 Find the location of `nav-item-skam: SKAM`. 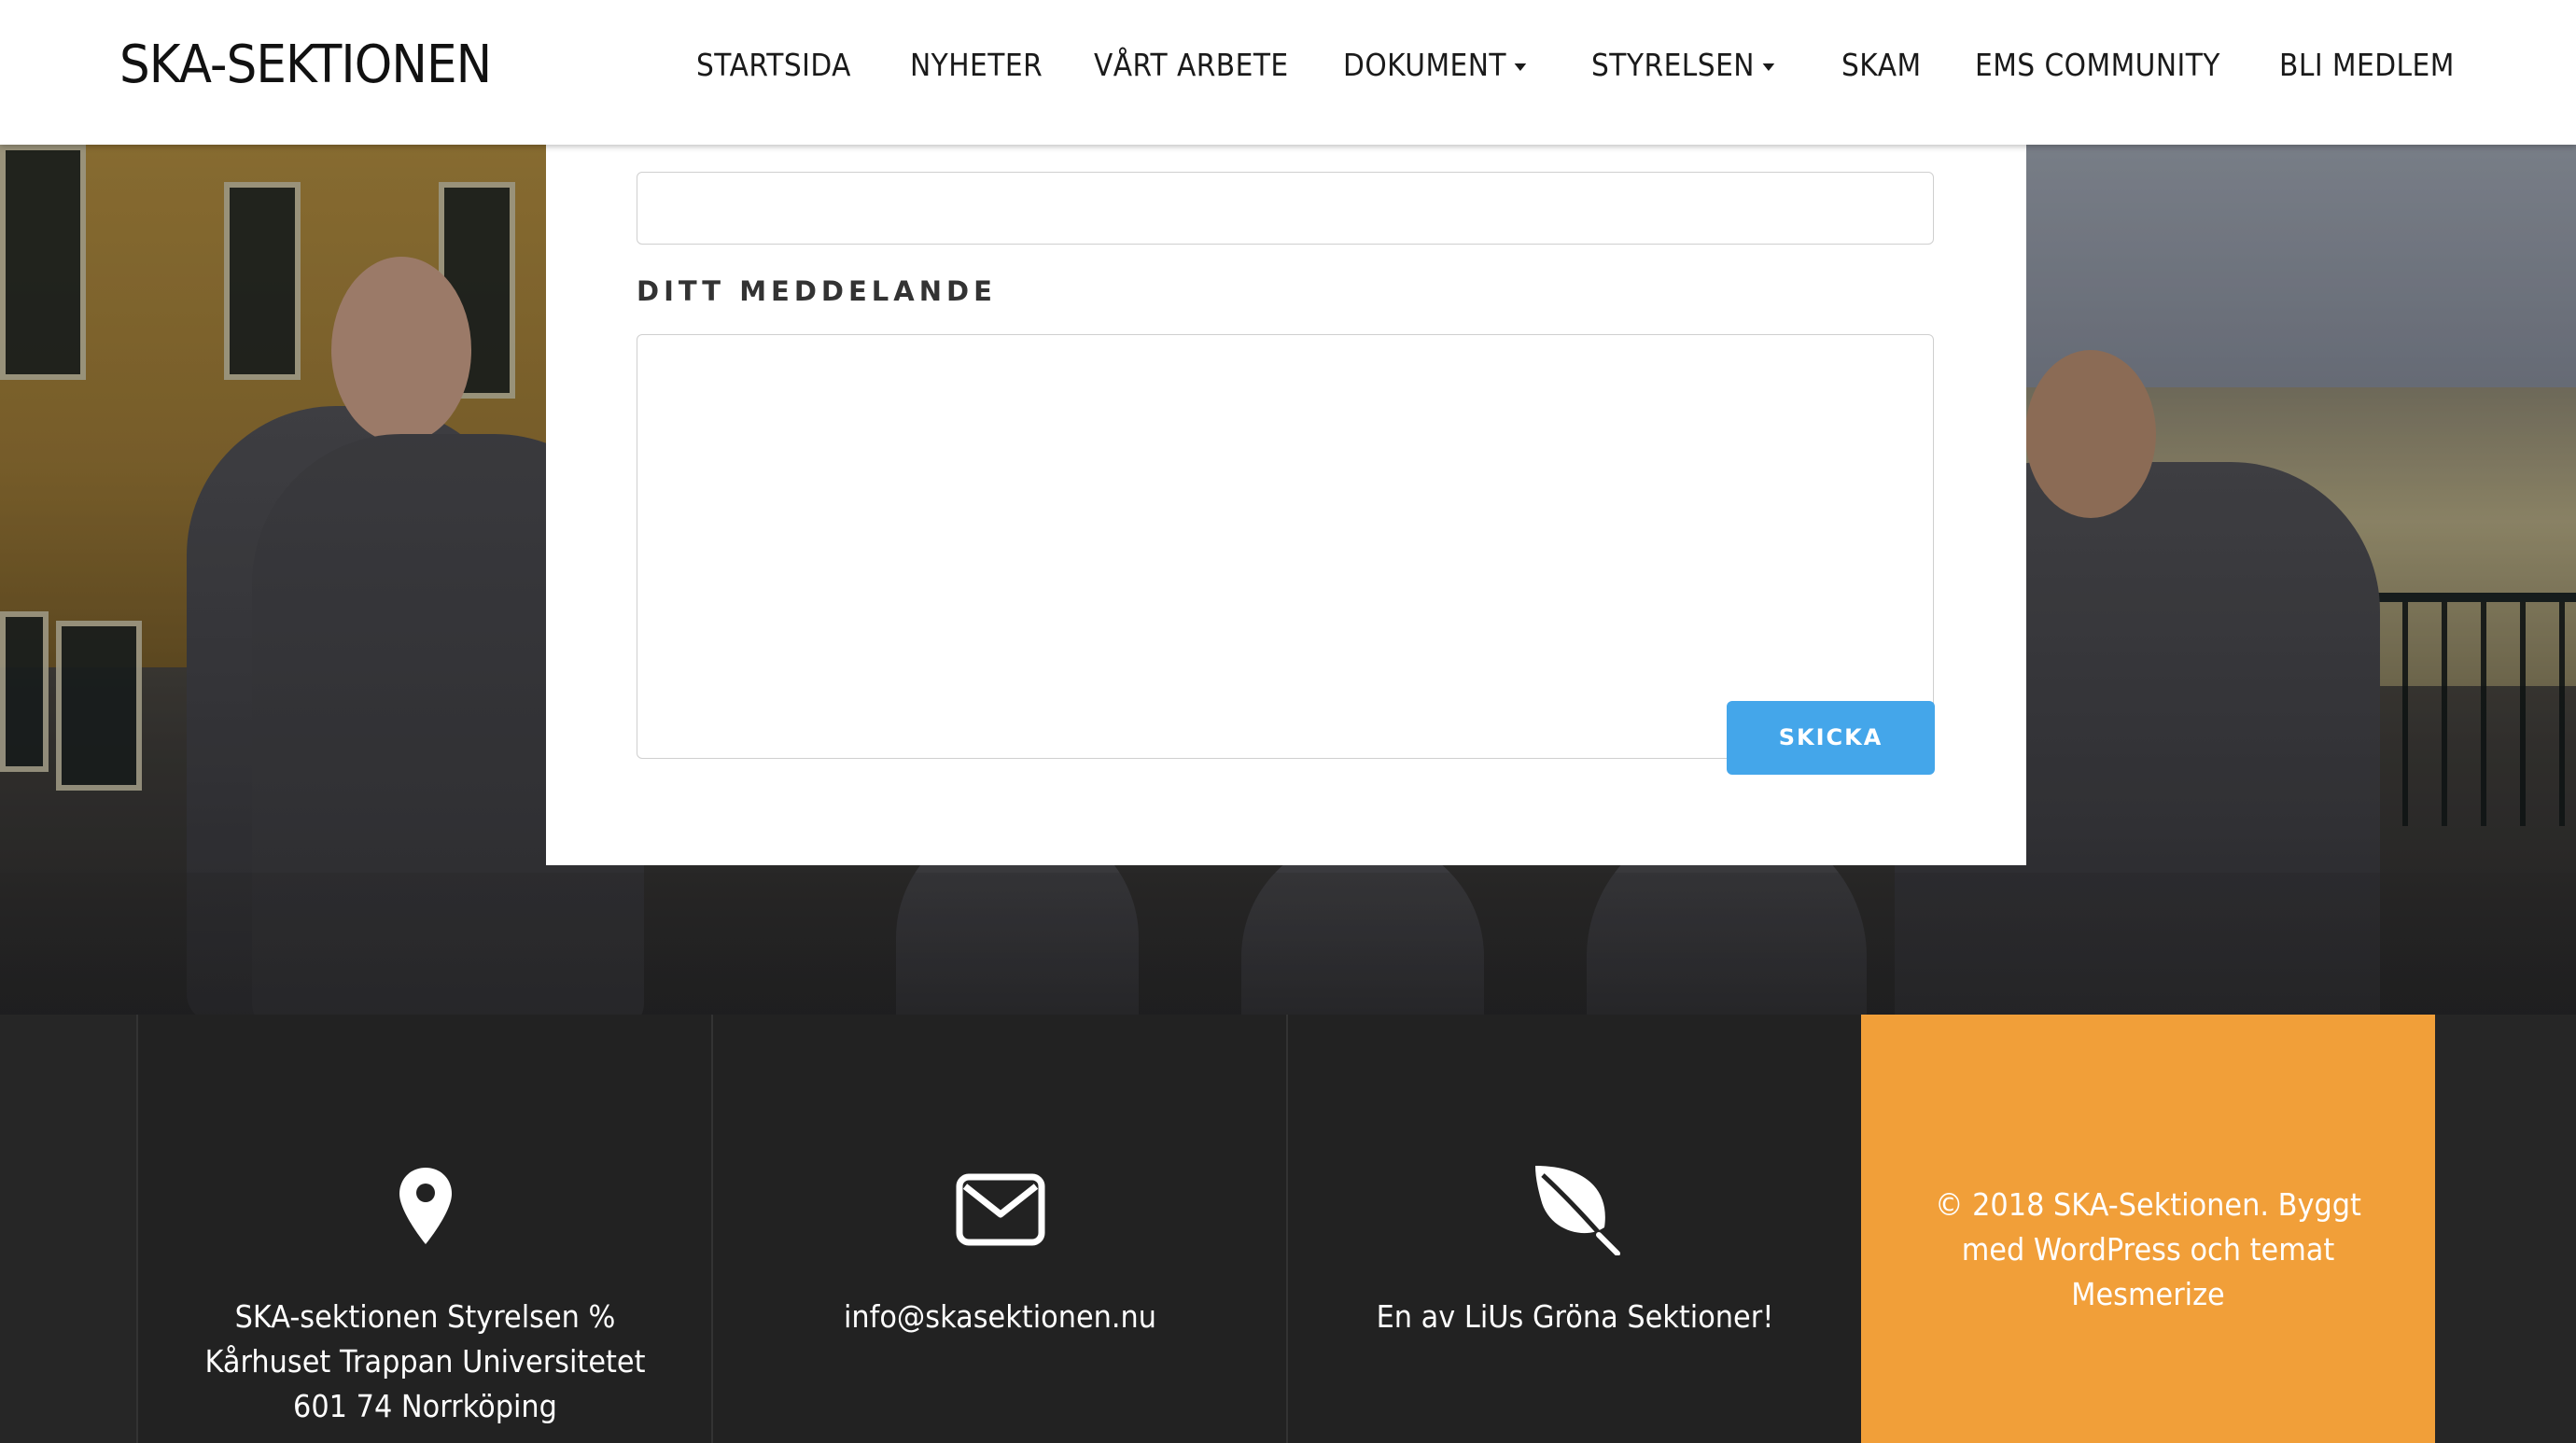

nav-item-skam: SKAM is located at coordinates (1881, 65).